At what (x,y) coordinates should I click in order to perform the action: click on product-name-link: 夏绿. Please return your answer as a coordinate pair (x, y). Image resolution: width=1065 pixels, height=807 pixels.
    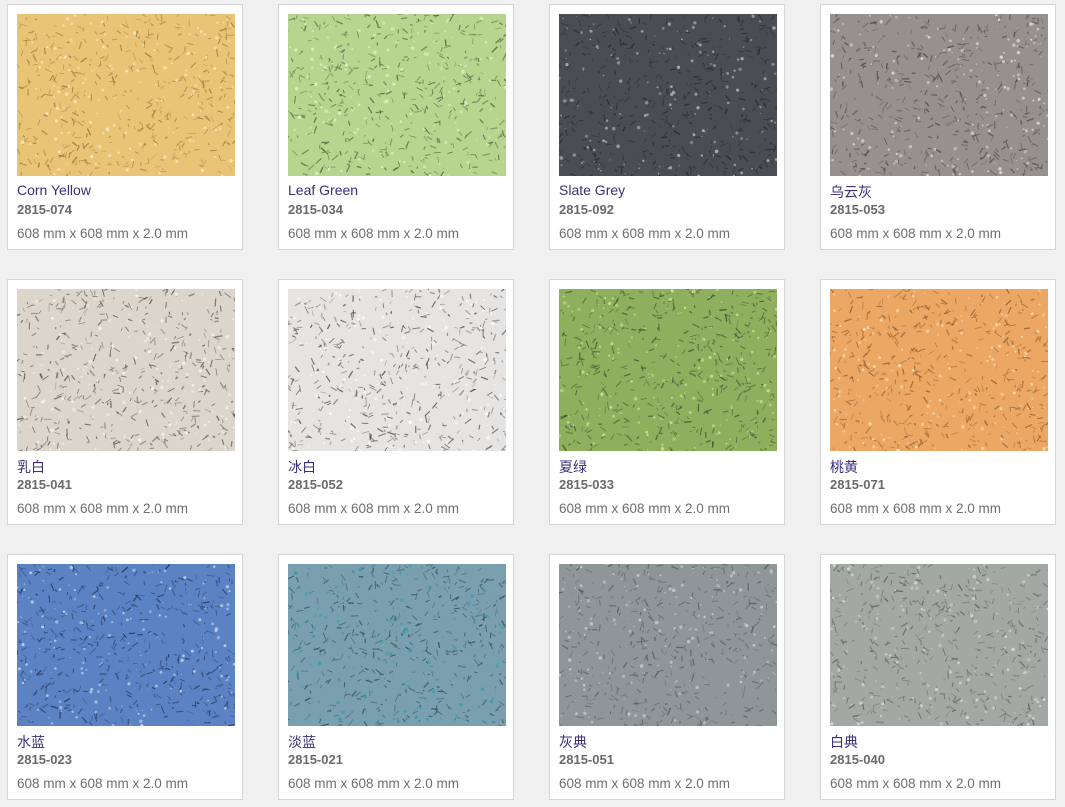
    Looking at the image, I should click on (573, 467).